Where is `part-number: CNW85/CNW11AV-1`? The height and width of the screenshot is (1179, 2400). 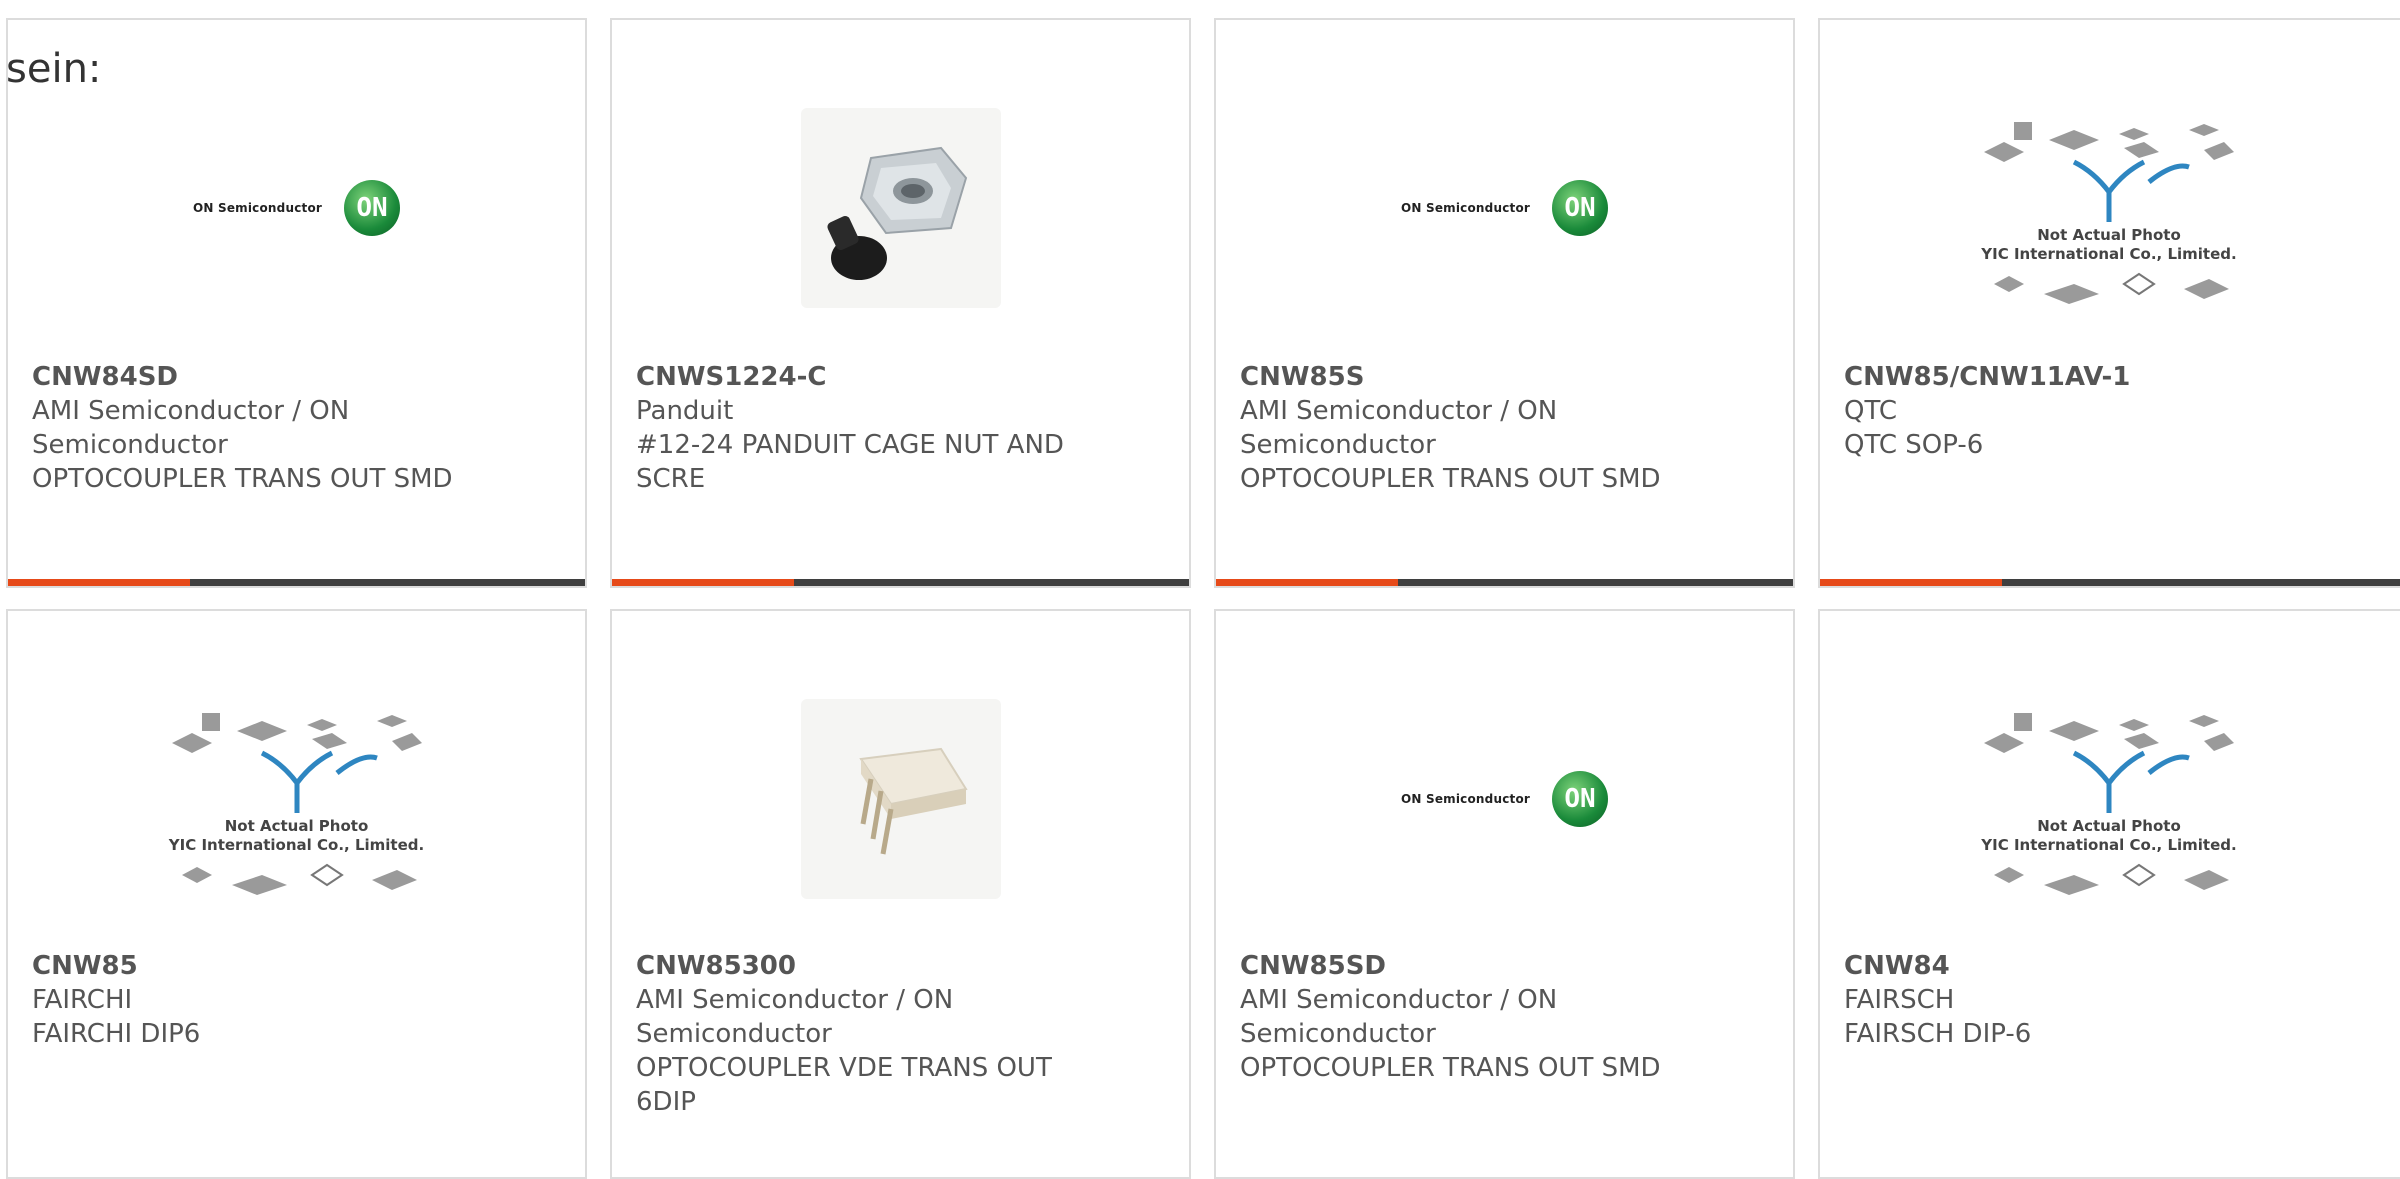 part-number: CNW85/CNW11AV-1 is located at coordinates (2113, 377).